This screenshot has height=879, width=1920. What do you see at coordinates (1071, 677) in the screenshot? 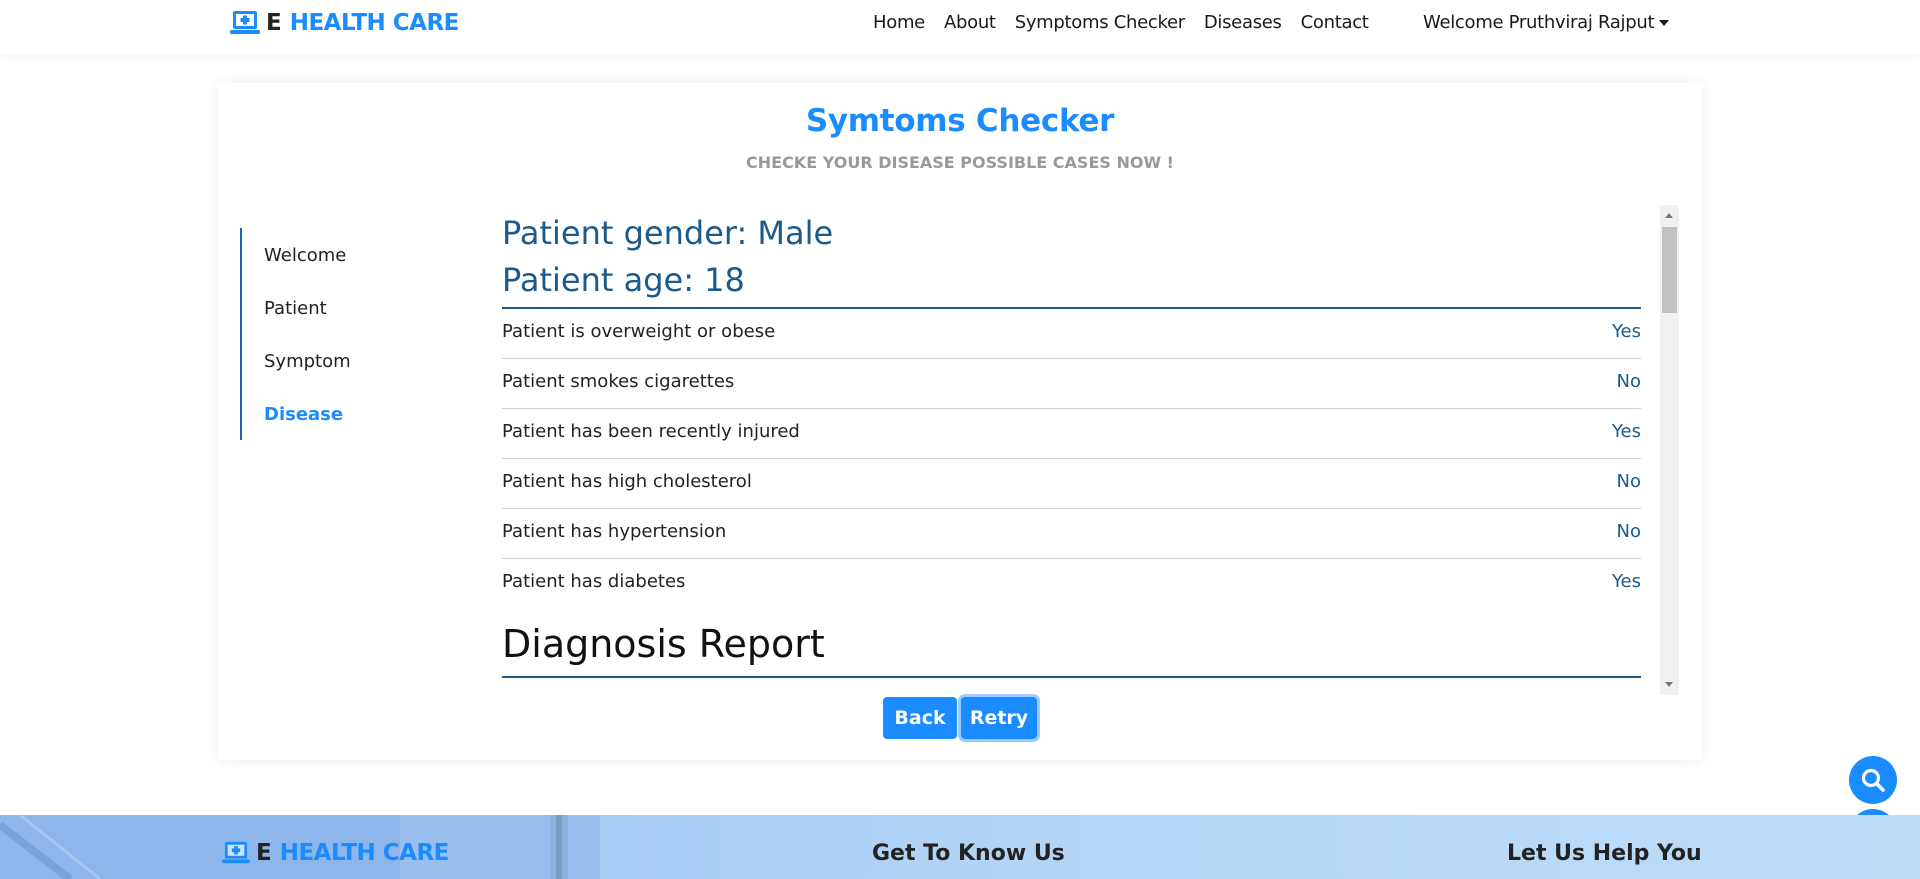
I see `divider` at bounding box center [1071, 677].